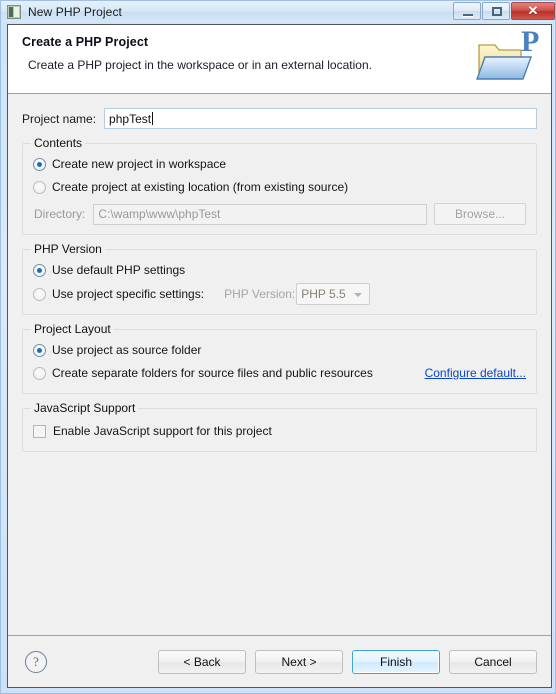 The image size is (556, 694). What do you see at coordinates (278, 11) in the screenshot?
I see `title-bar: New PHP Project ✕` at bounding box center [278, 11].